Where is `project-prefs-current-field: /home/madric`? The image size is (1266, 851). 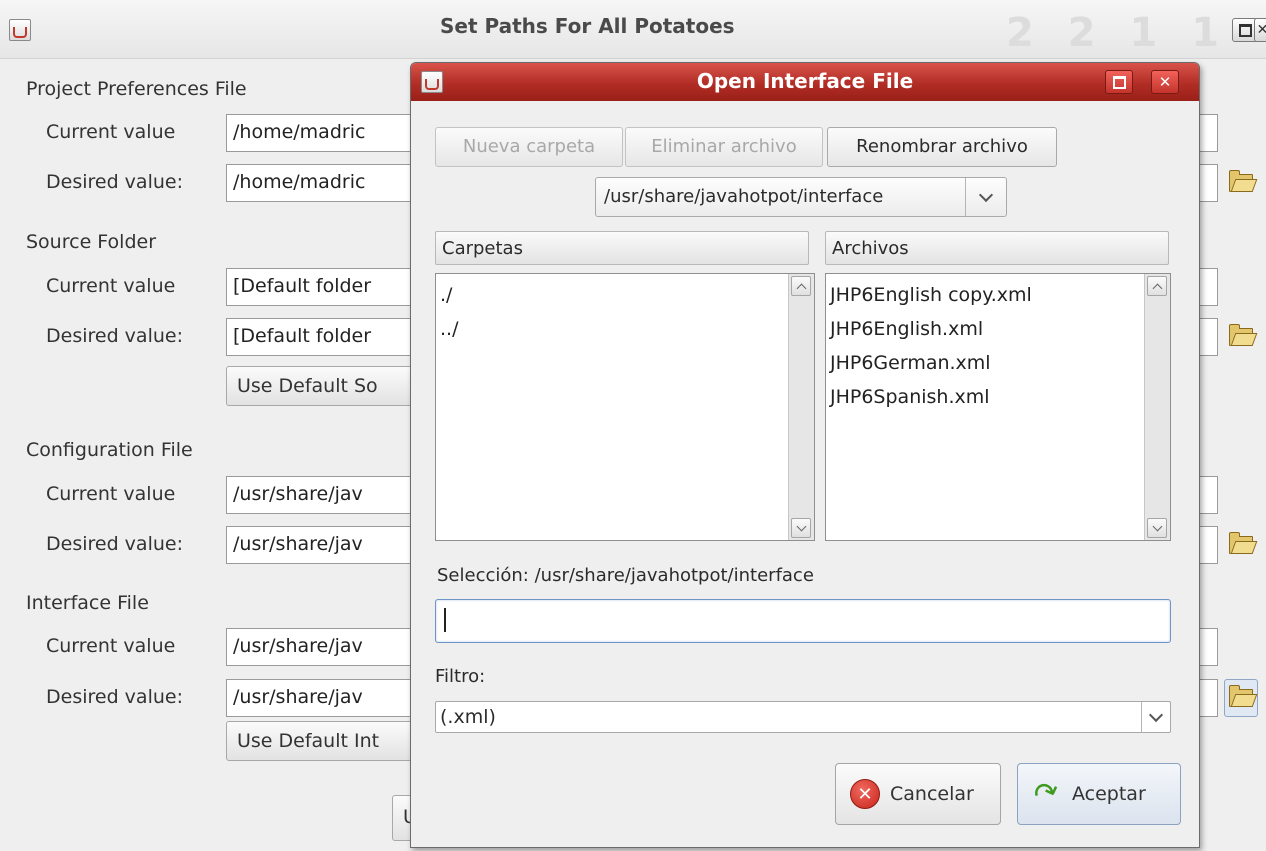
project-prefs-current-field: /home/madric is located at coordinates (321, 133).